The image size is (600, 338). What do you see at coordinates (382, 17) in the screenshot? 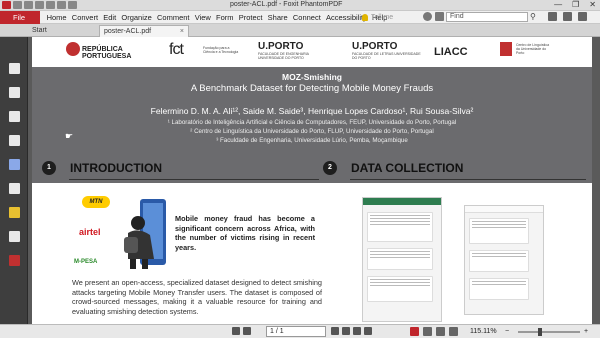
I see `tell-me-label: Tell me` at bounding box center [382, 17].